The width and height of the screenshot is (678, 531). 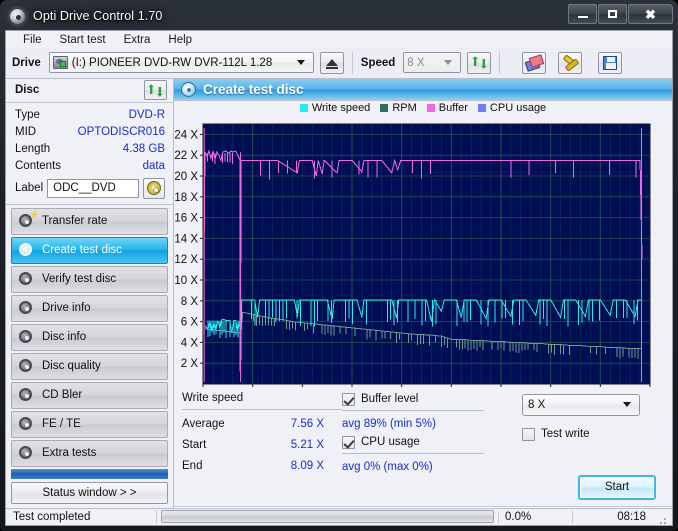 I want to click on erase-button, so click(x=534, y=62).